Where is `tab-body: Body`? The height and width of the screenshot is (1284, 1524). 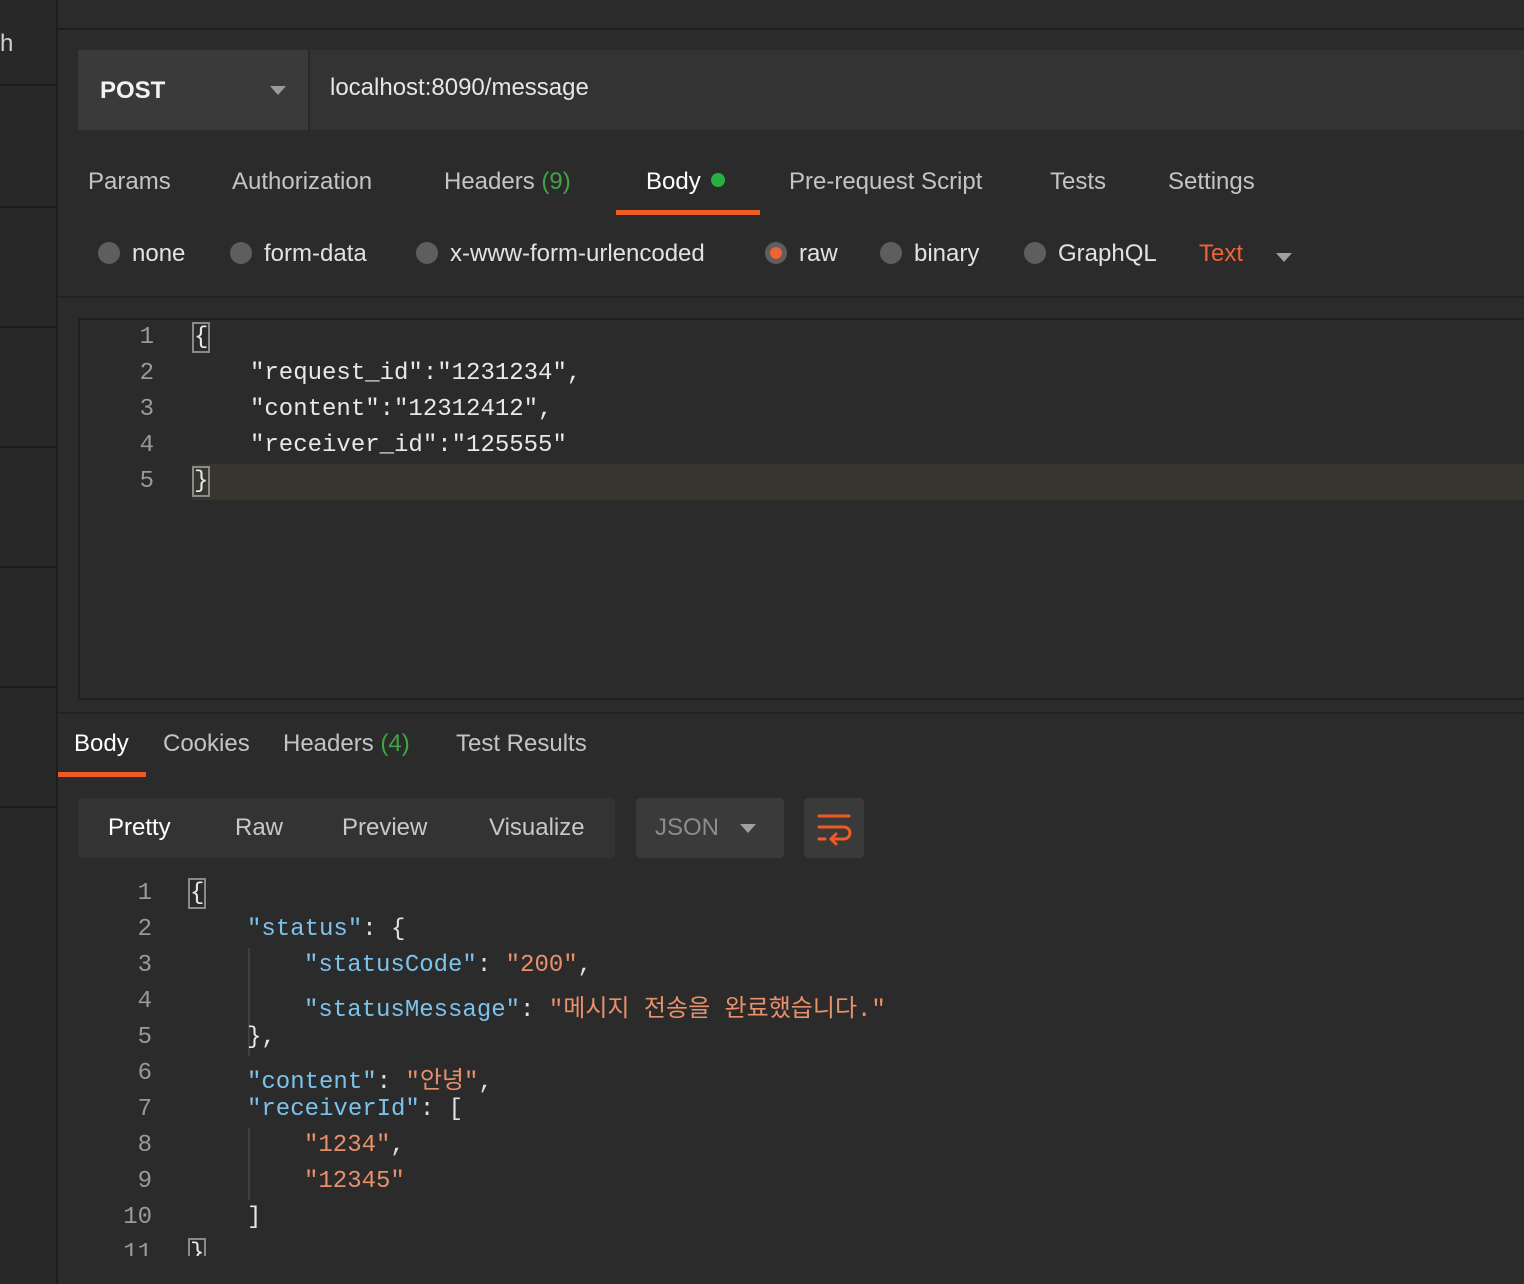
tab-body: Body is located at coordinates (685, 182).